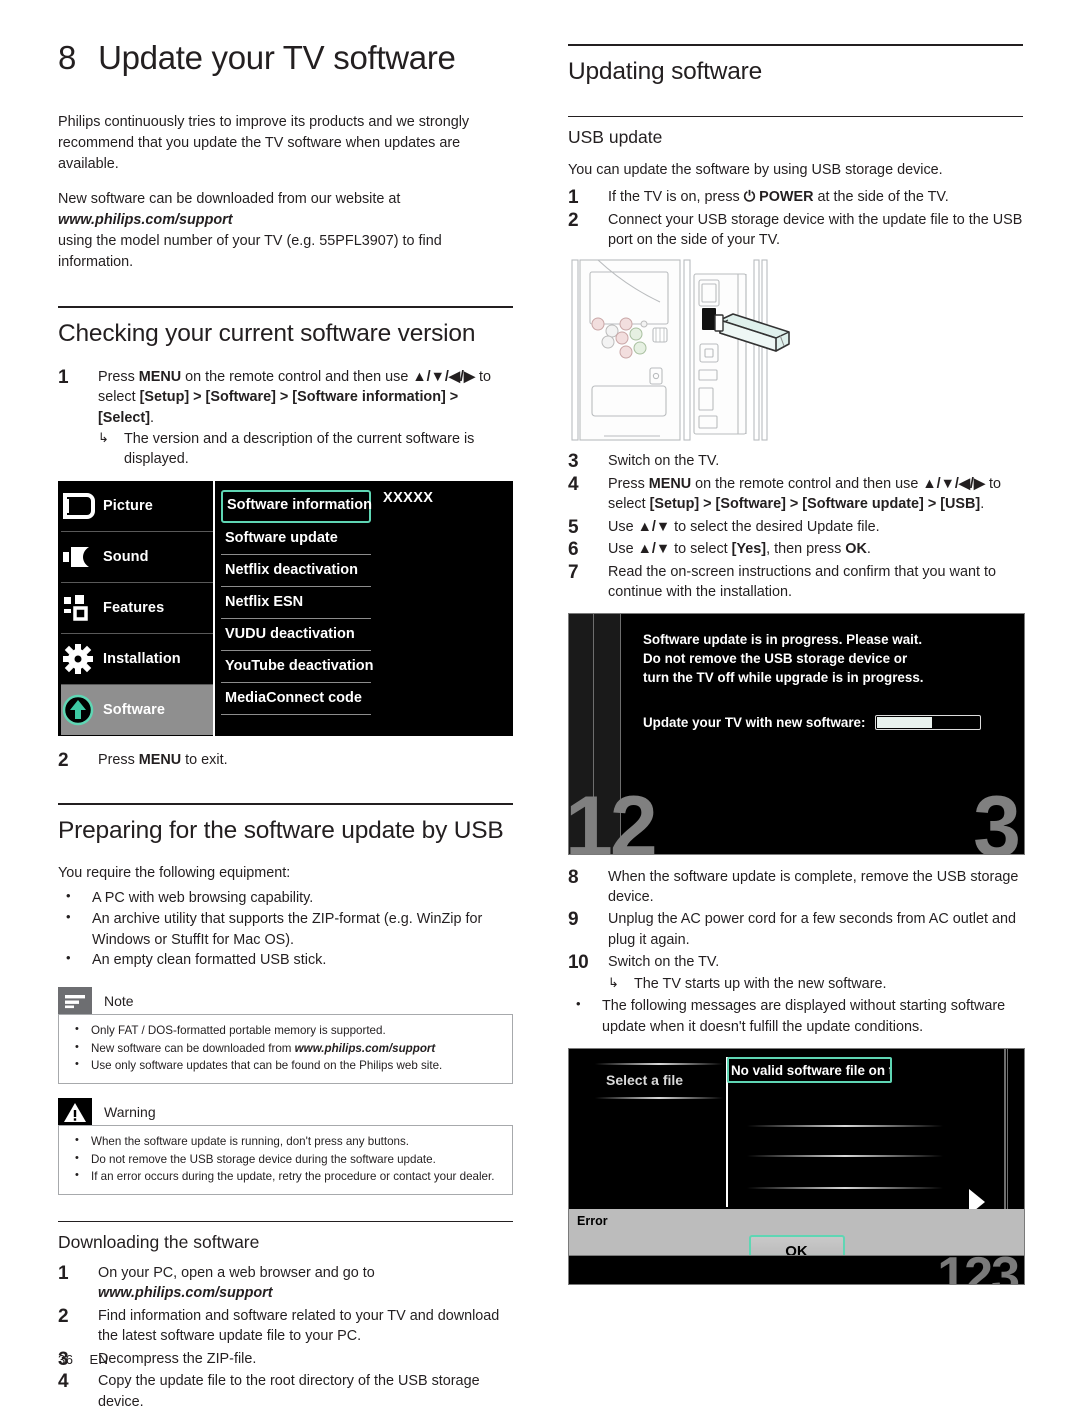  Describe the element at coordinates (285, 1359) in the screenshot. I see `step-item: 3 Decompress the ZIP-file.` at that location.